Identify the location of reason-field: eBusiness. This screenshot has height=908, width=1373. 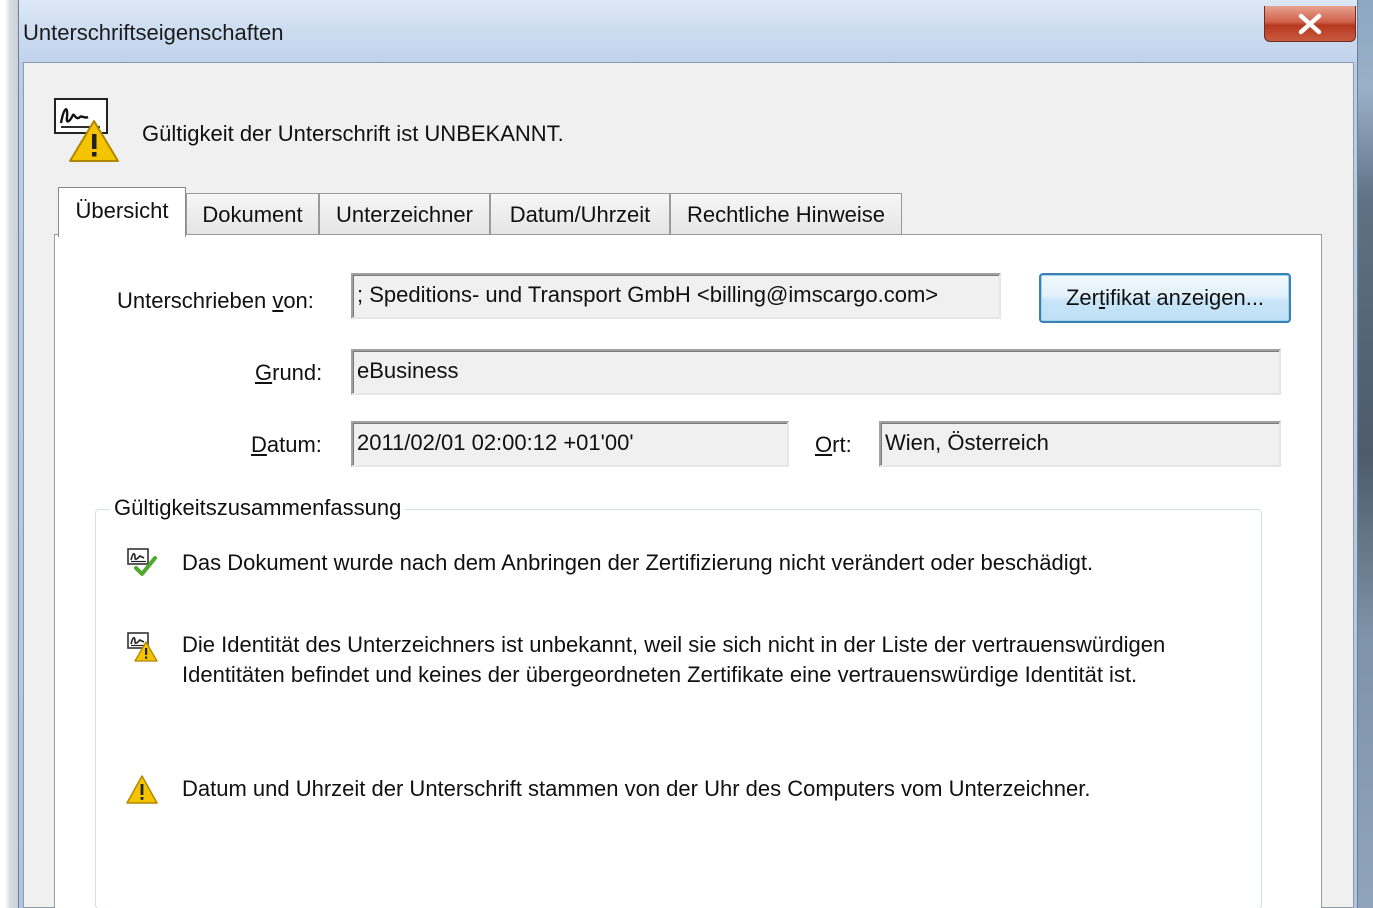
(816, 372).